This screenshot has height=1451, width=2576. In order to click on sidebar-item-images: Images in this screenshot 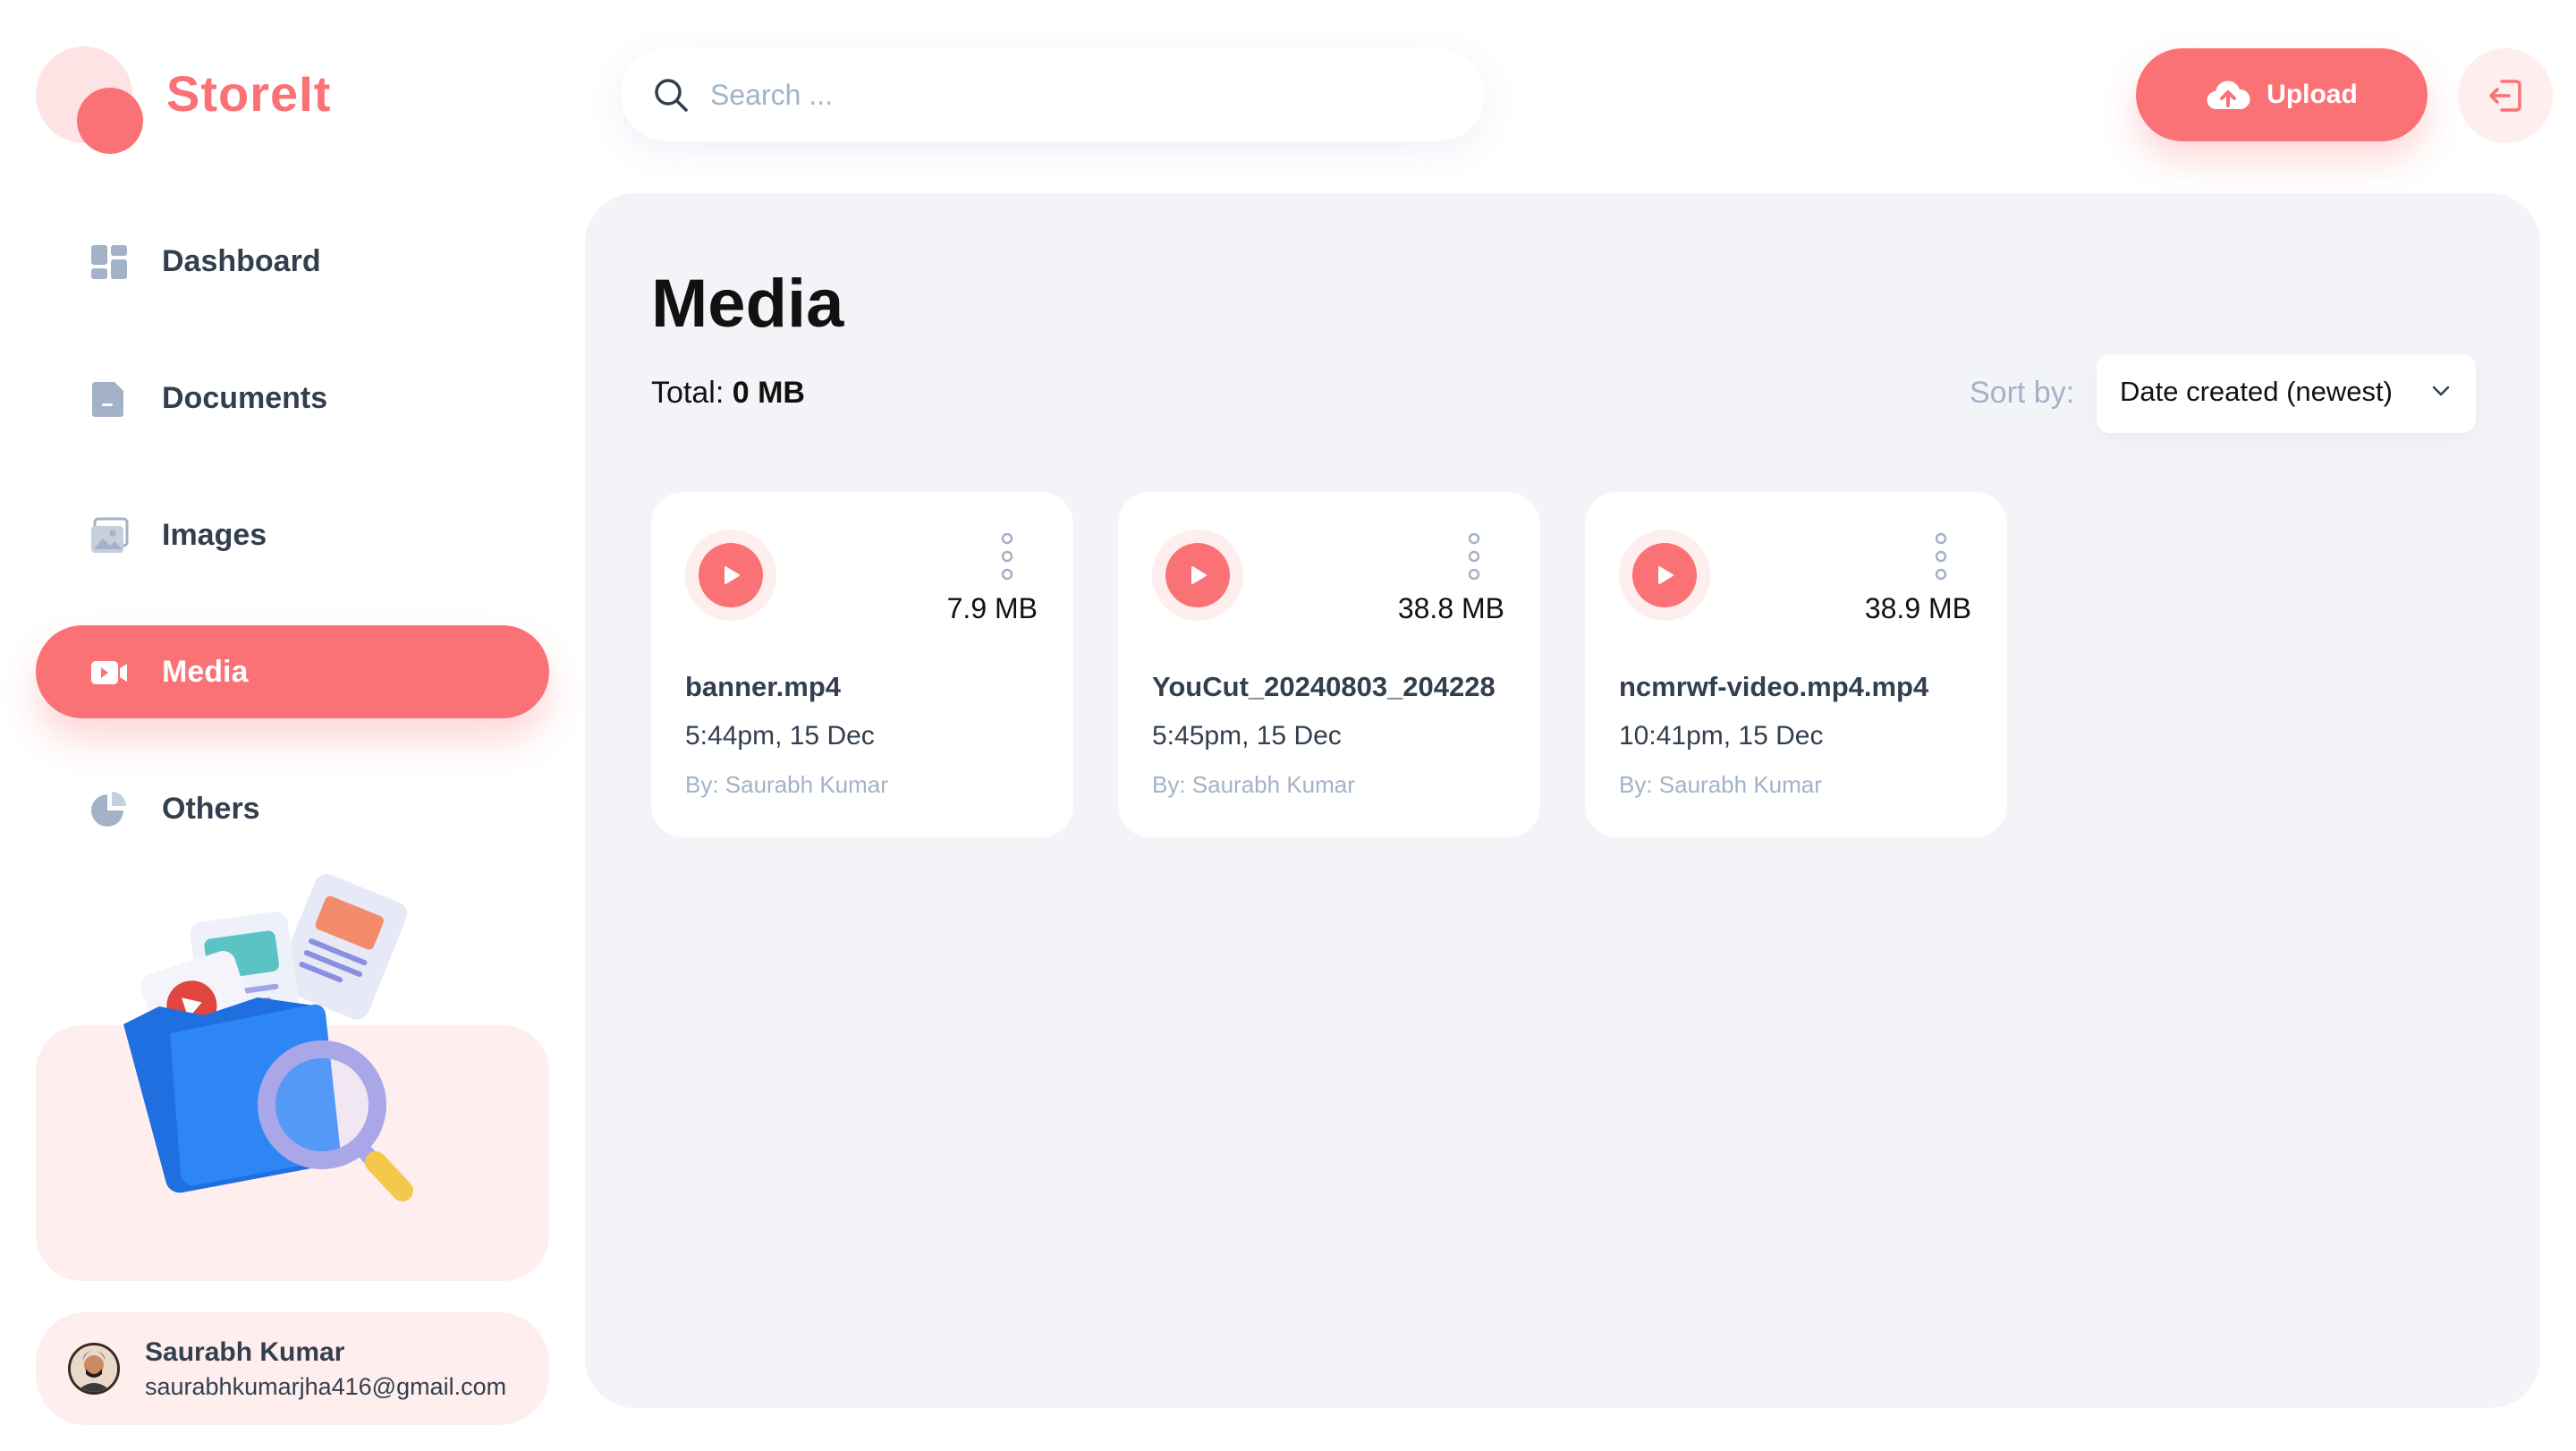, I will do `click(292, 534)`.